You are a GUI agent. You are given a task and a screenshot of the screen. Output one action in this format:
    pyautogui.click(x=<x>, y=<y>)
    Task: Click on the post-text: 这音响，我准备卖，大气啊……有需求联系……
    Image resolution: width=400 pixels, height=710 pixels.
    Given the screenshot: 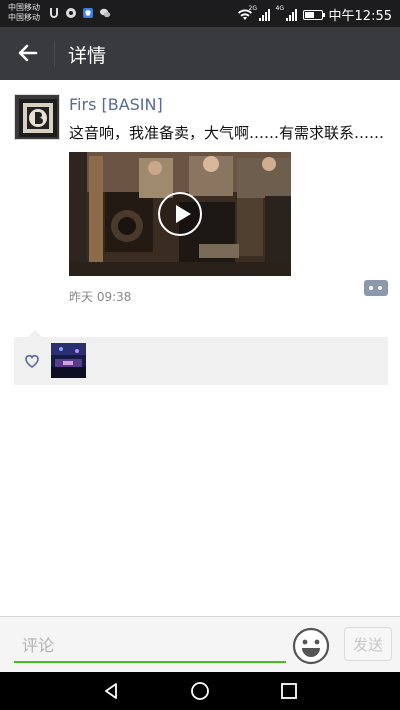 What is the action you would take?
    pyautogui.click(x=227, y=133)
    